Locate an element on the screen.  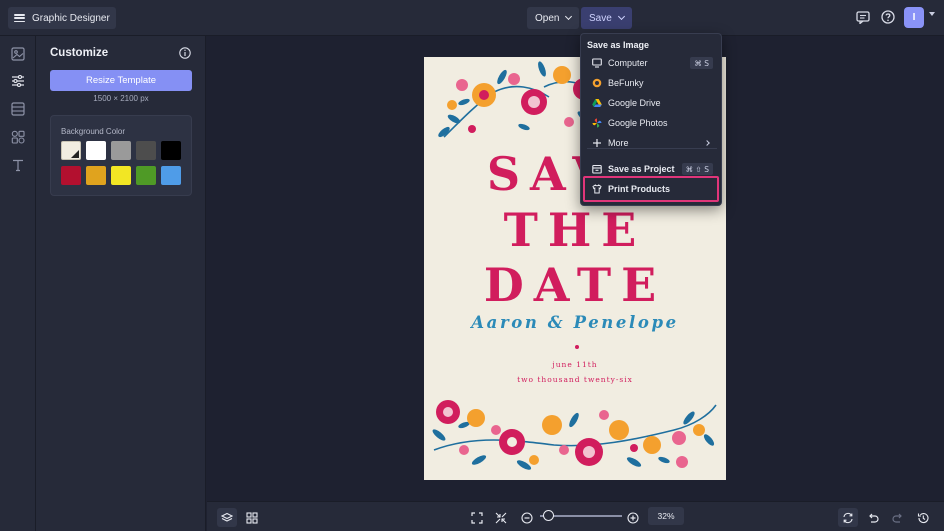
sync-icon is located at coordinates (848, 517).